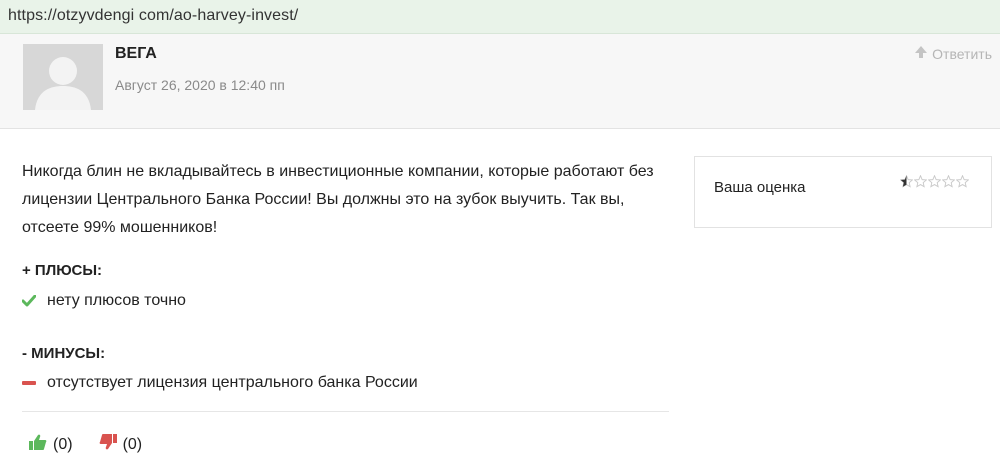  Describe the element at coordinates (153, 16) in the screenshot. I see `url-text: https://otzyvdengi com/ao-harvey-invest/` at that location.